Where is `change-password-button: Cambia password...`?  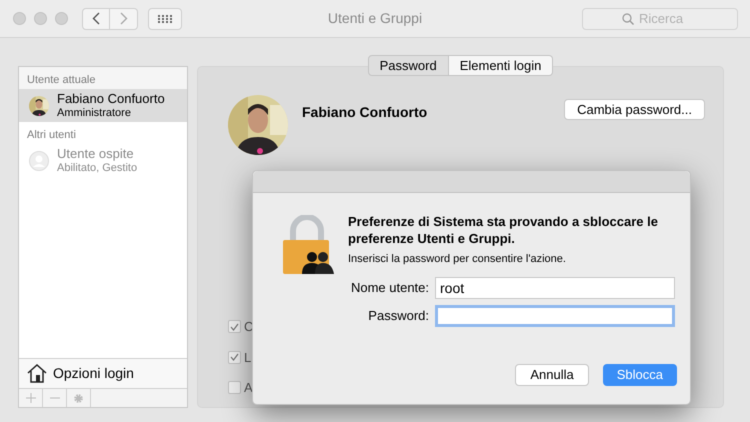
change-password-button: Cambia password... is located at coordinates (634, 109).